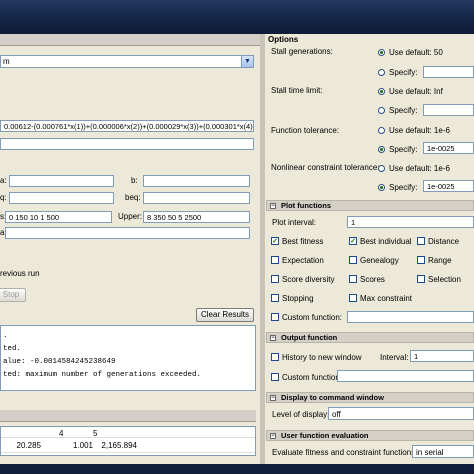 This screenshot has width=474, height=474. What do you see at coordinates (421, 279) in the screenshot?
I see `selection-checkbox` at bounding box center [421, 279].